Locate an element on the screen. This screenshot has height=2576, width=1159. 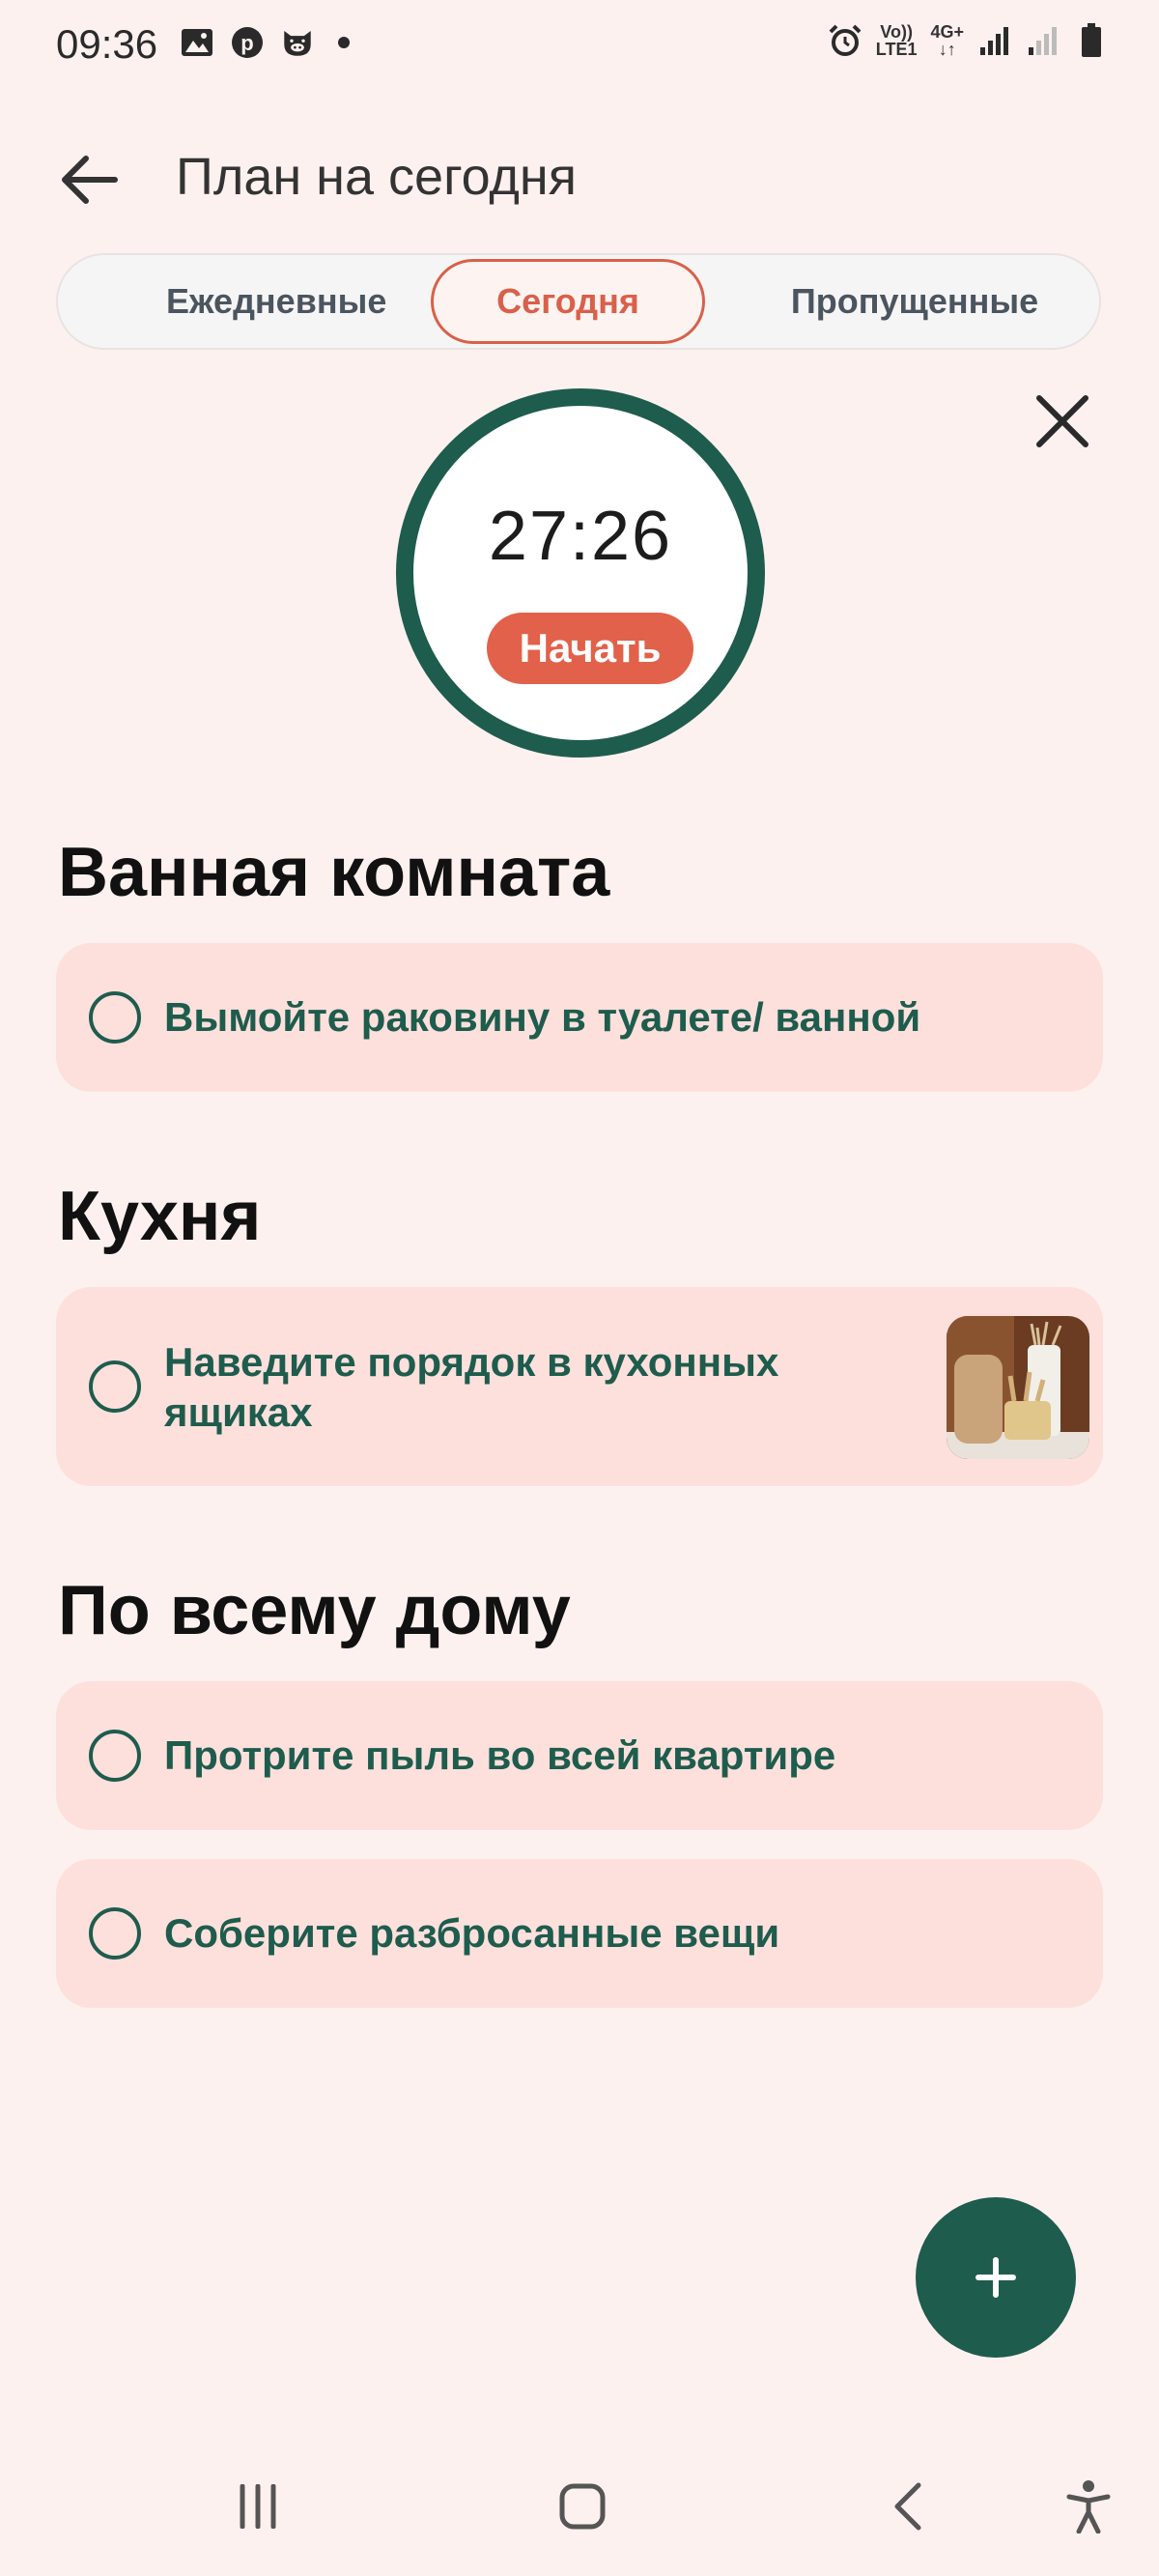
pig-icon is located at coordinates (297, 43).